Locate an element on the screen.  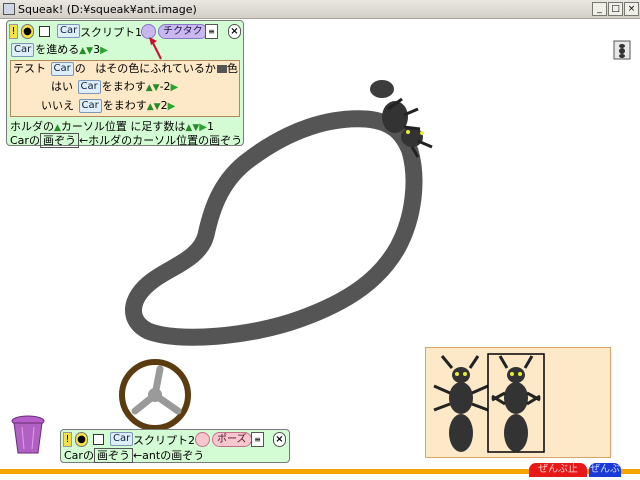
ant-holder-images is located at coordinates (489, 403).